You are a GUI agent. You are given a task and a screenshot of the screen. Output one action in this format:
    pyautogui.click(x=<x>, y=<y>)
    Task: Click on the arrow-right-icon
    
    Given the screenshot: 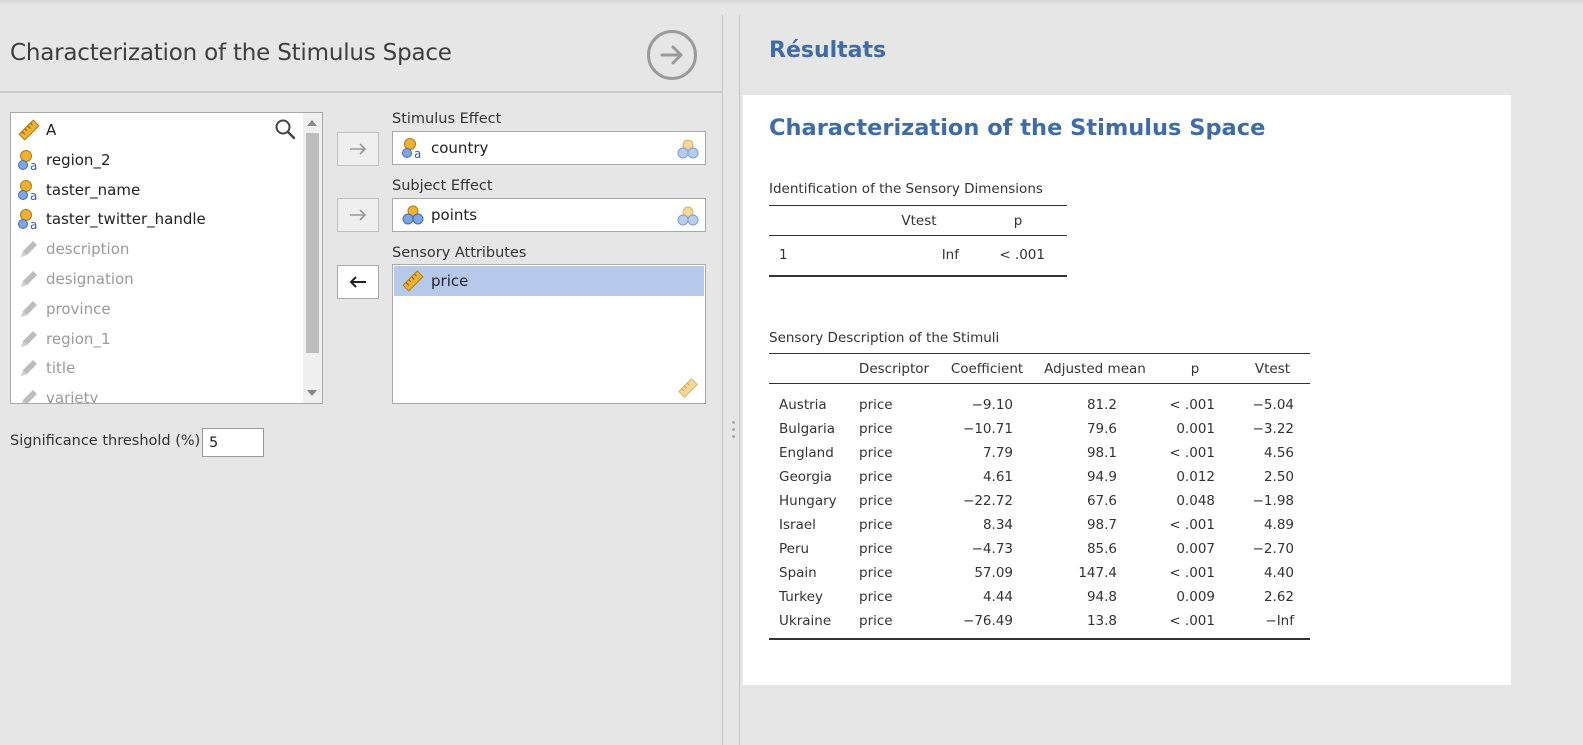 What is the action you would take?
    pyautogui.click(x=358, y=215)
    